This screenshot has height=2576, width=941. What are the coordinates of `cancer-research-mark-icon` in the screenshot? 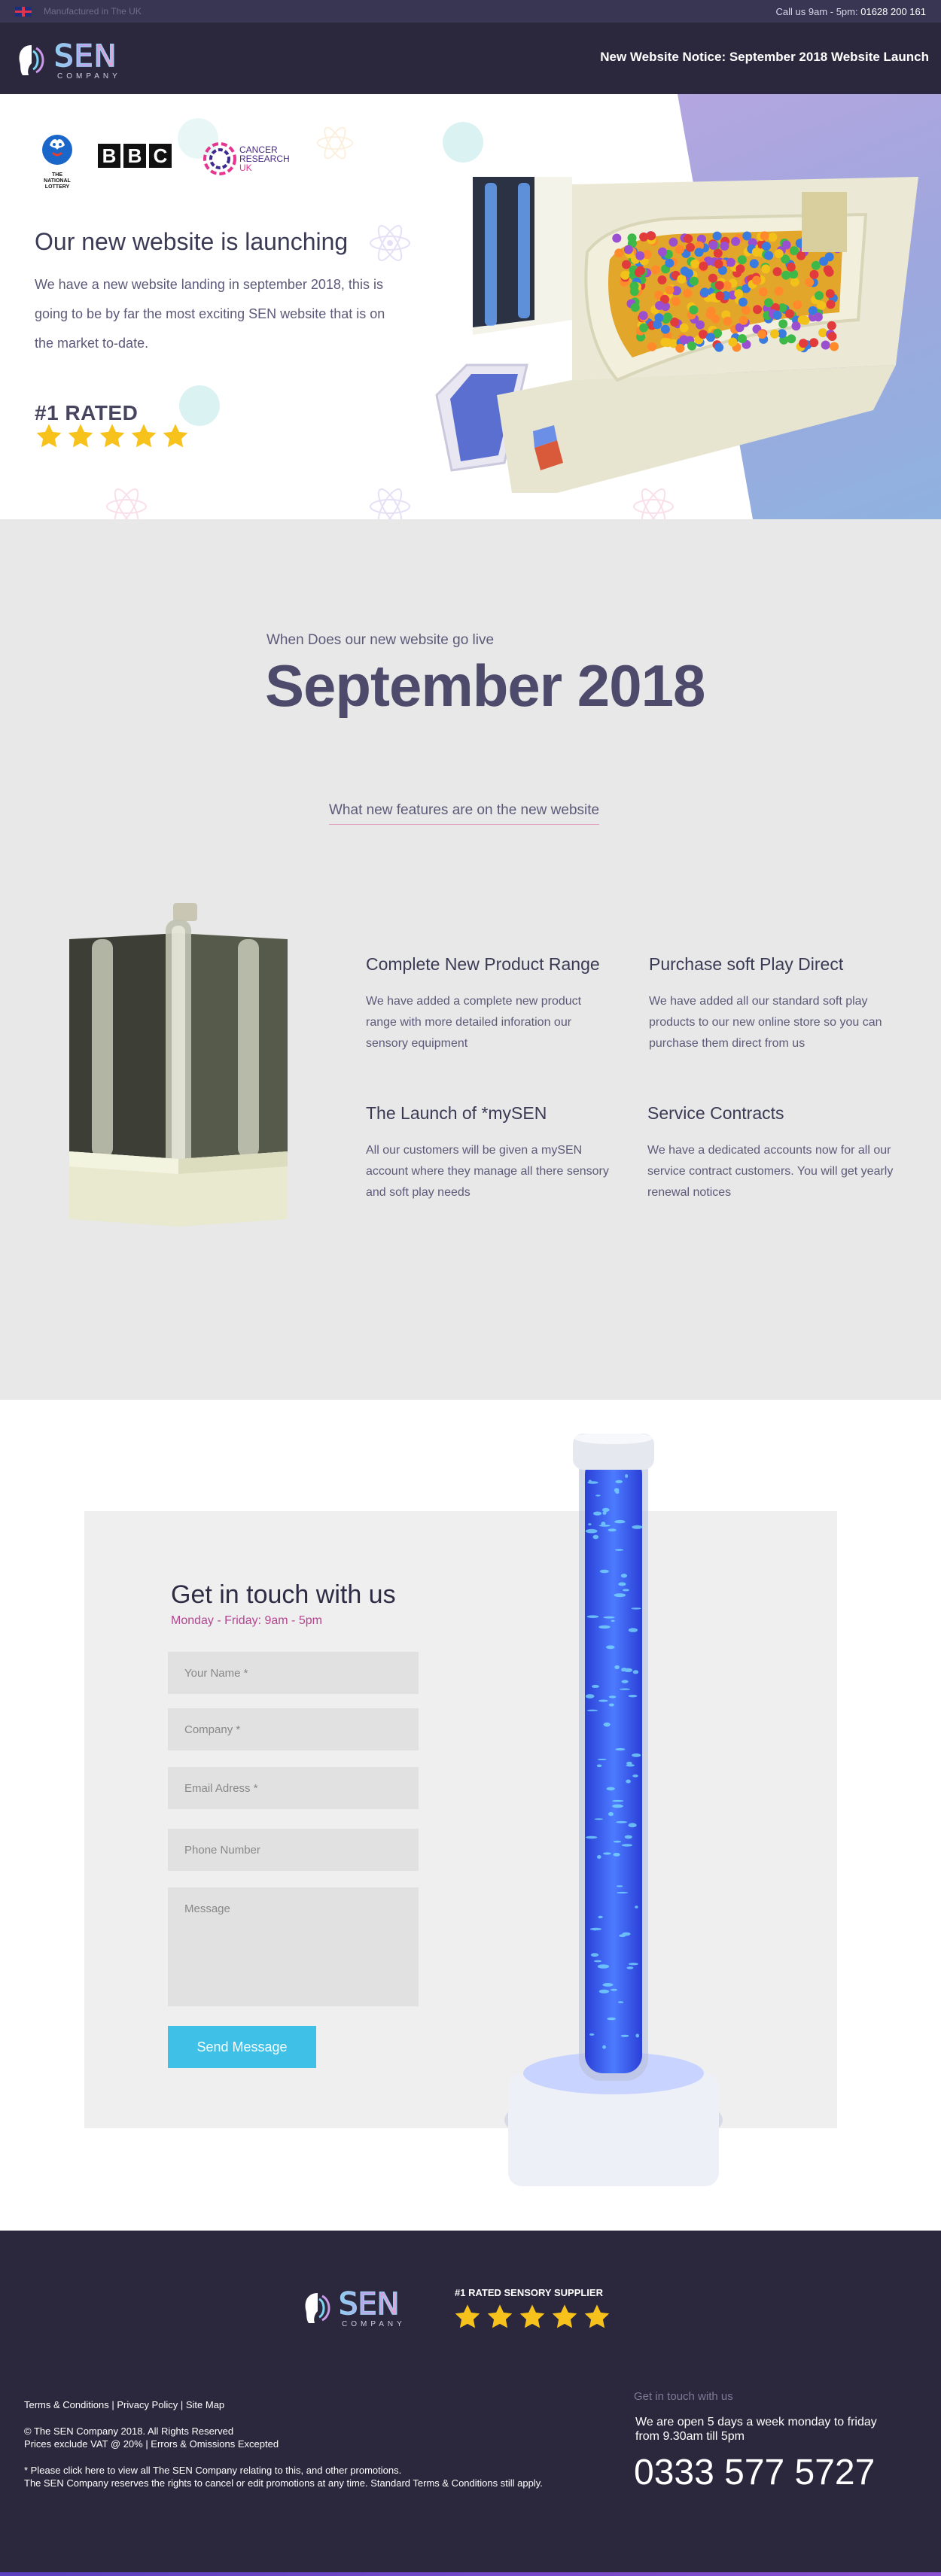 It's located at (220, 158).